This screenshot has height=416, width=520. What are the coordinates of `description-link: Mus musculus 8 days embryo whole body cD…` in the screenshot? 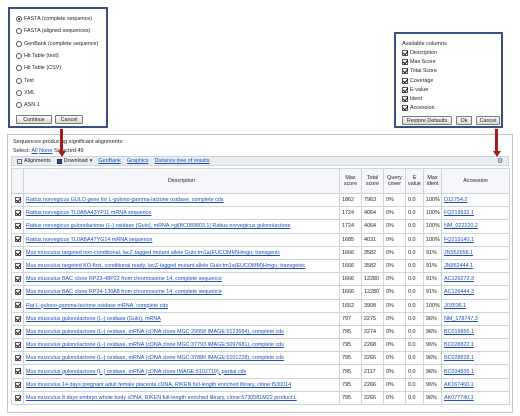 It's located at (161, 398).